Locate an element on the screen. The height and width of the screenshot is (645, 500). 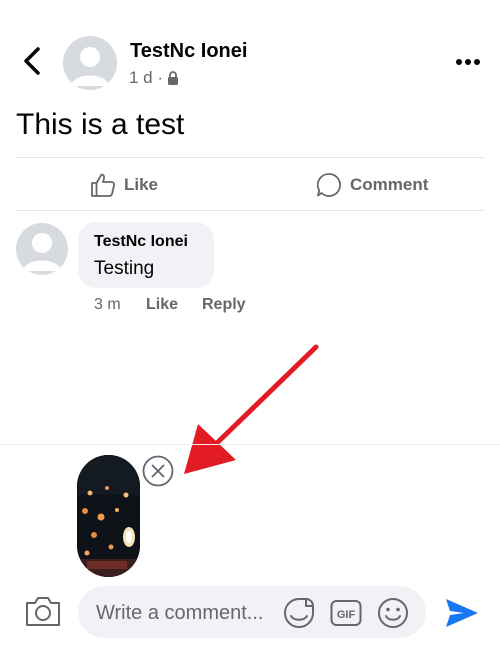
like-button: Like is located at coordinates (124, 185).